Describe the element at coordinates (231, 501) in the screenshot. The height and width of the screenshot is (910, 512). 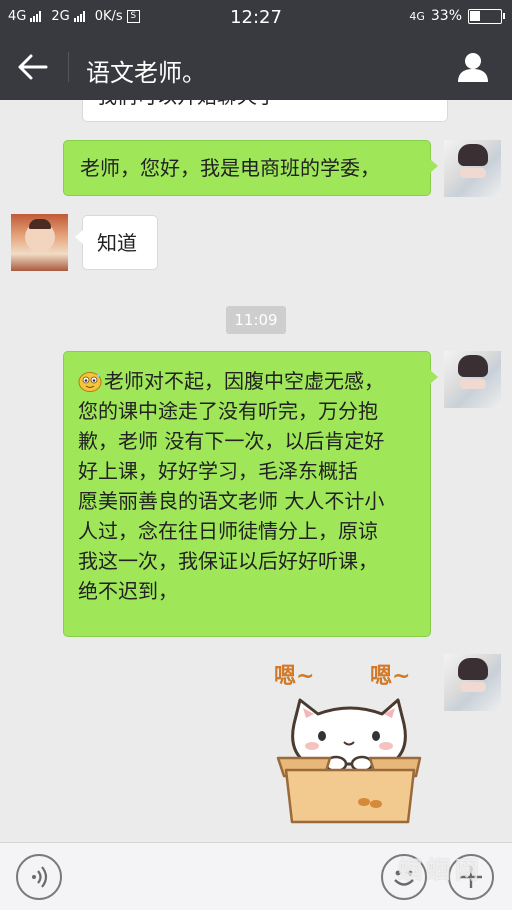
I see `message-line: 愿美丽善良的语文老师 大人不计小` at that location.